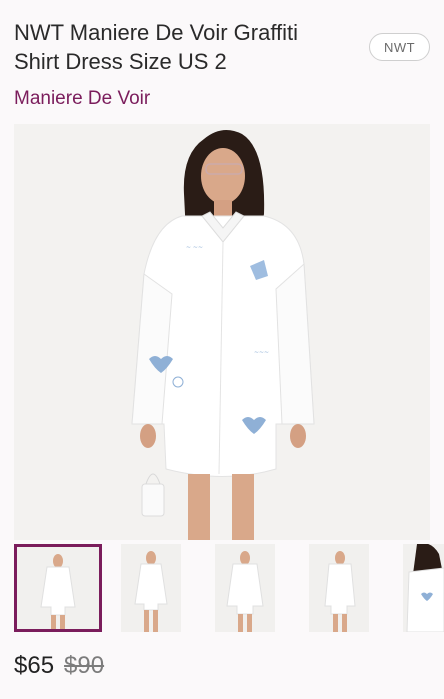 The image size is (444, 699). I want to click on thumbnail-strip, so click(229, 589).